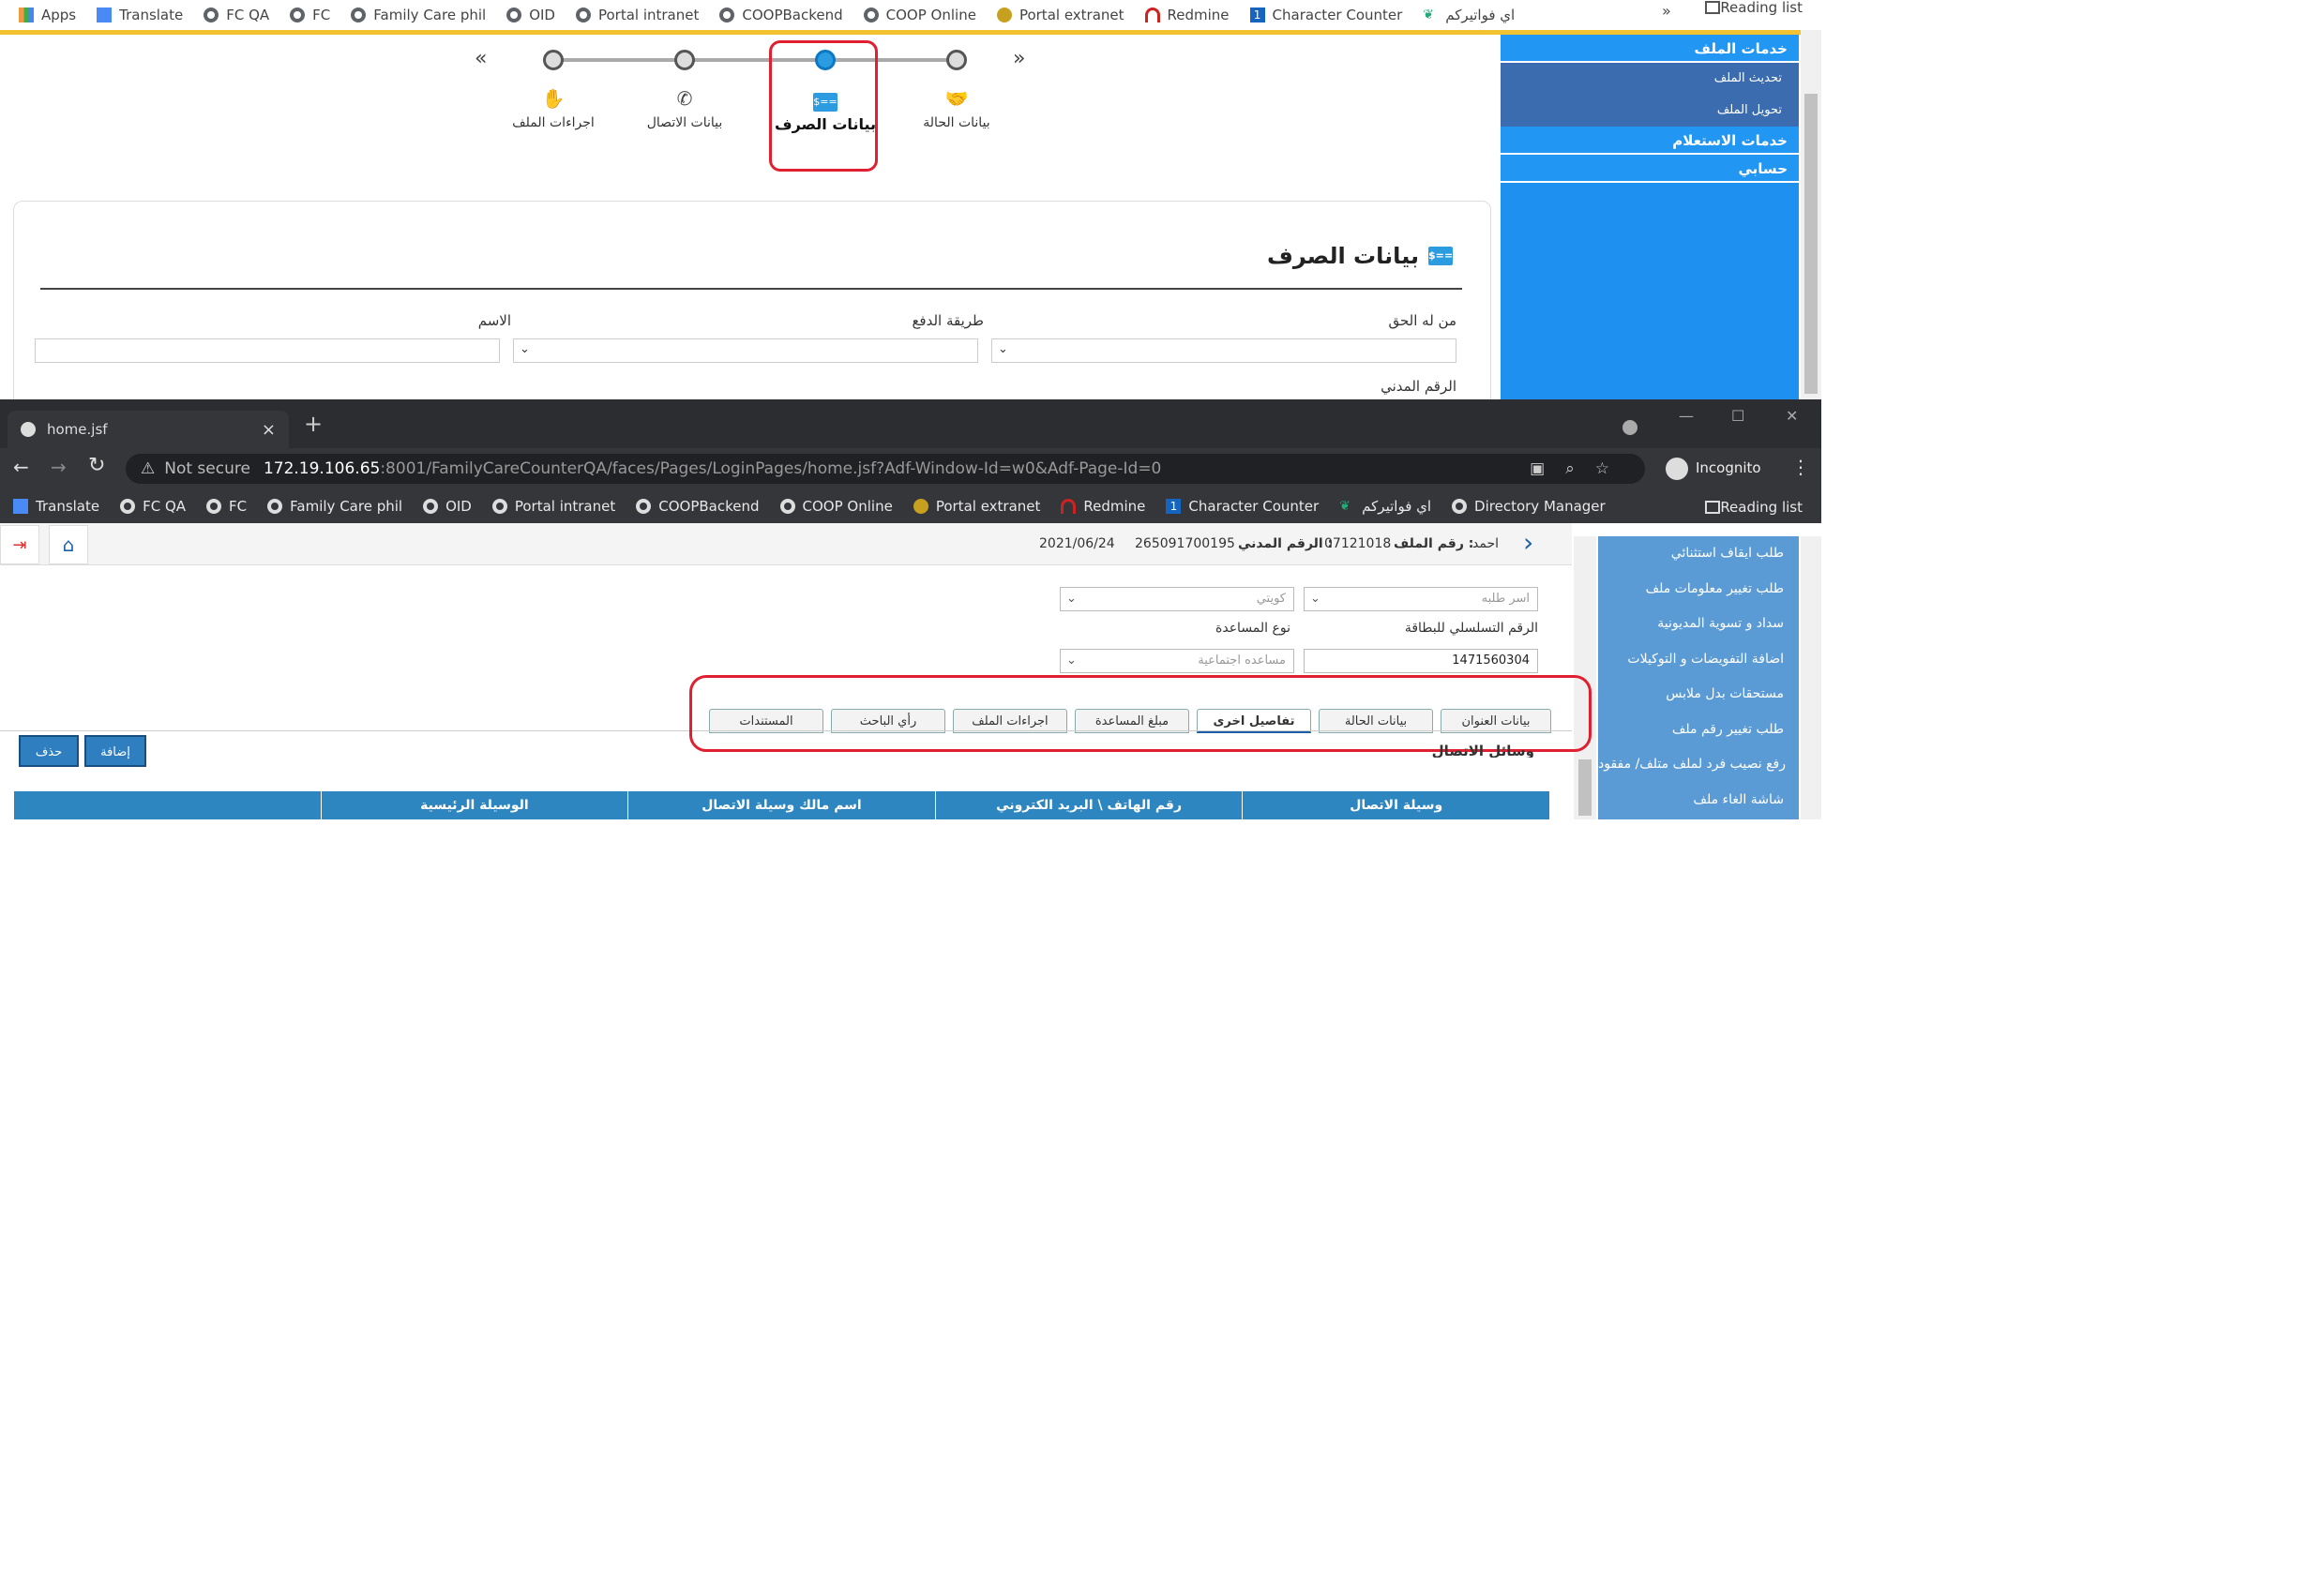  I want to click on bookmark-apps: Apps, so click(47, 15).